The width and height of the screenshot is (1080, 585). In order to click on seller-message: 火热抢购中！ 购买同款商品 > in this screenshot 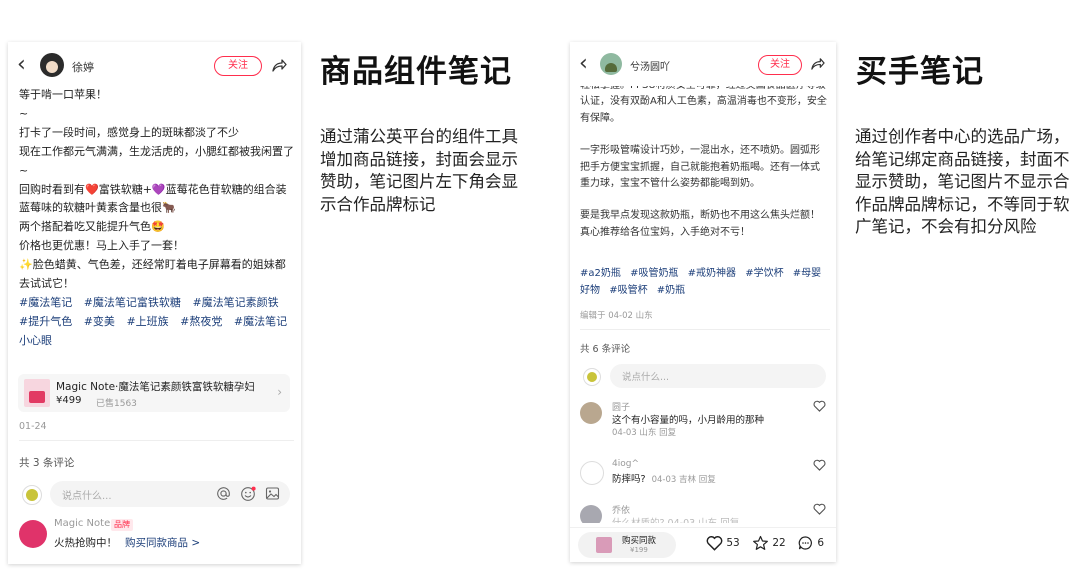, I will do `click(127, 542)`.